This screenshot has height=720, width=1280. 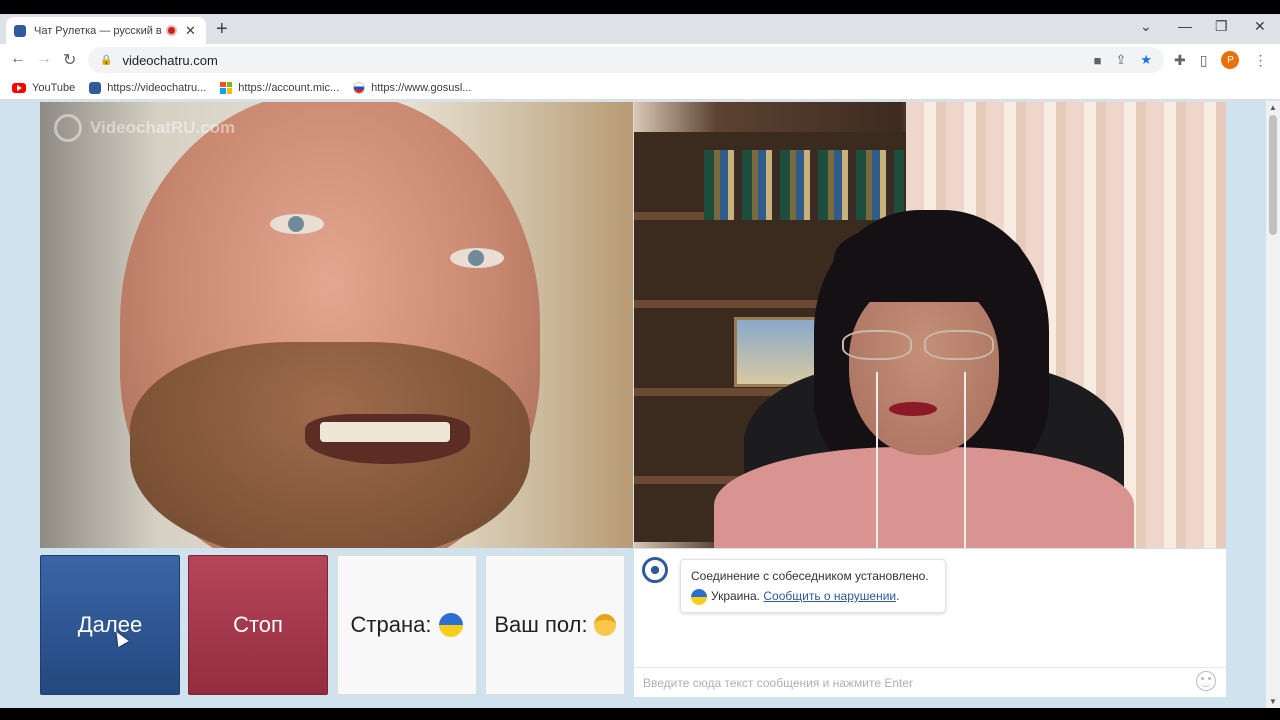 I want to click on side-panel-icon: ▯, so click(x=1204, y=60).